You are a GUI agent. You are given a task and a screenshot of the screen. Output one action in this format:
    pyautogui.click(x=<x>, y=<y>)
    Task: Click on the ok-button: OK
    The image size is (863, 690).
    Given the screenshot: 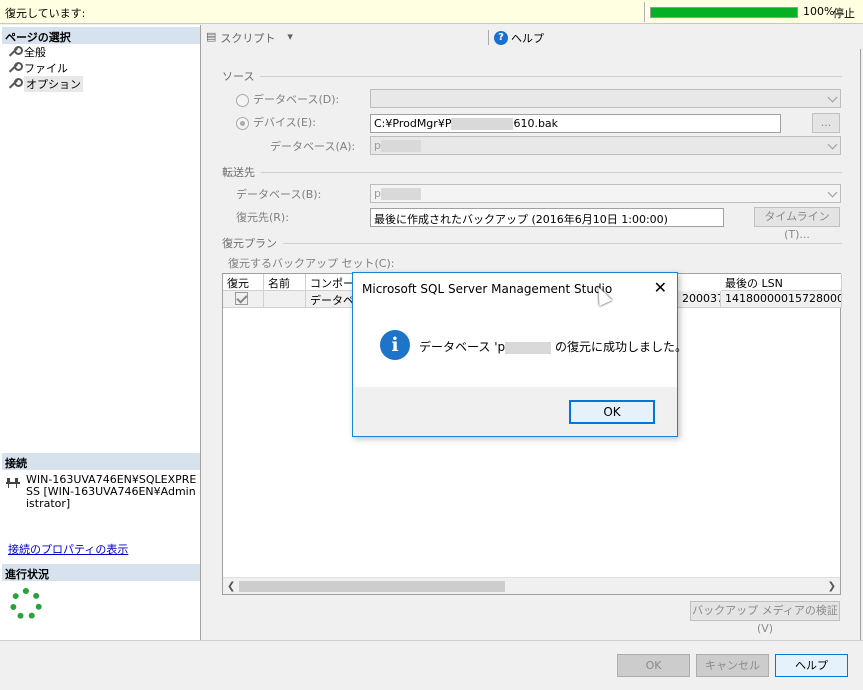 What is the action you would take?
    pyautogui.click(x=653, y=665)
    